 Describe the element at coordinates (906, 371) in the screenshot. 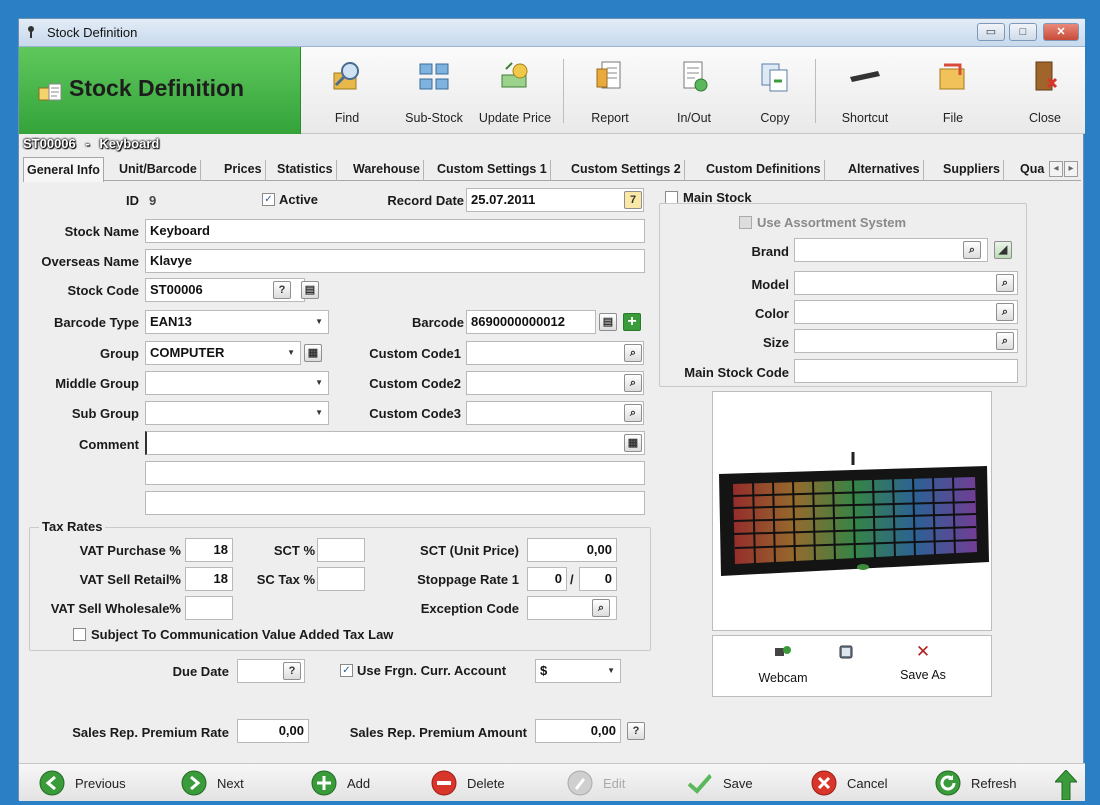

I see `main-stock-code-field` at that location.